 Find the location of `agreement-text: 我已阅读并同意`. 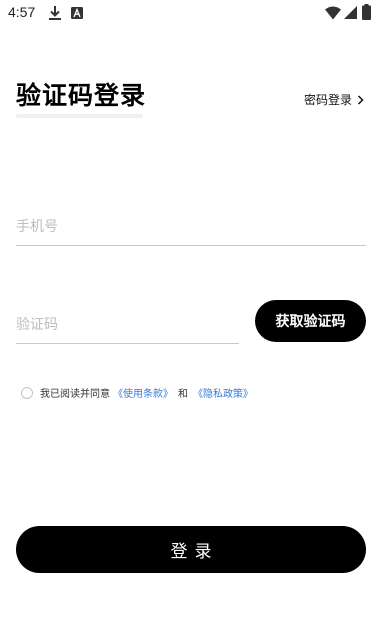

agreement-text: 我已阅读并同意 is located at coordinates (75, 394).